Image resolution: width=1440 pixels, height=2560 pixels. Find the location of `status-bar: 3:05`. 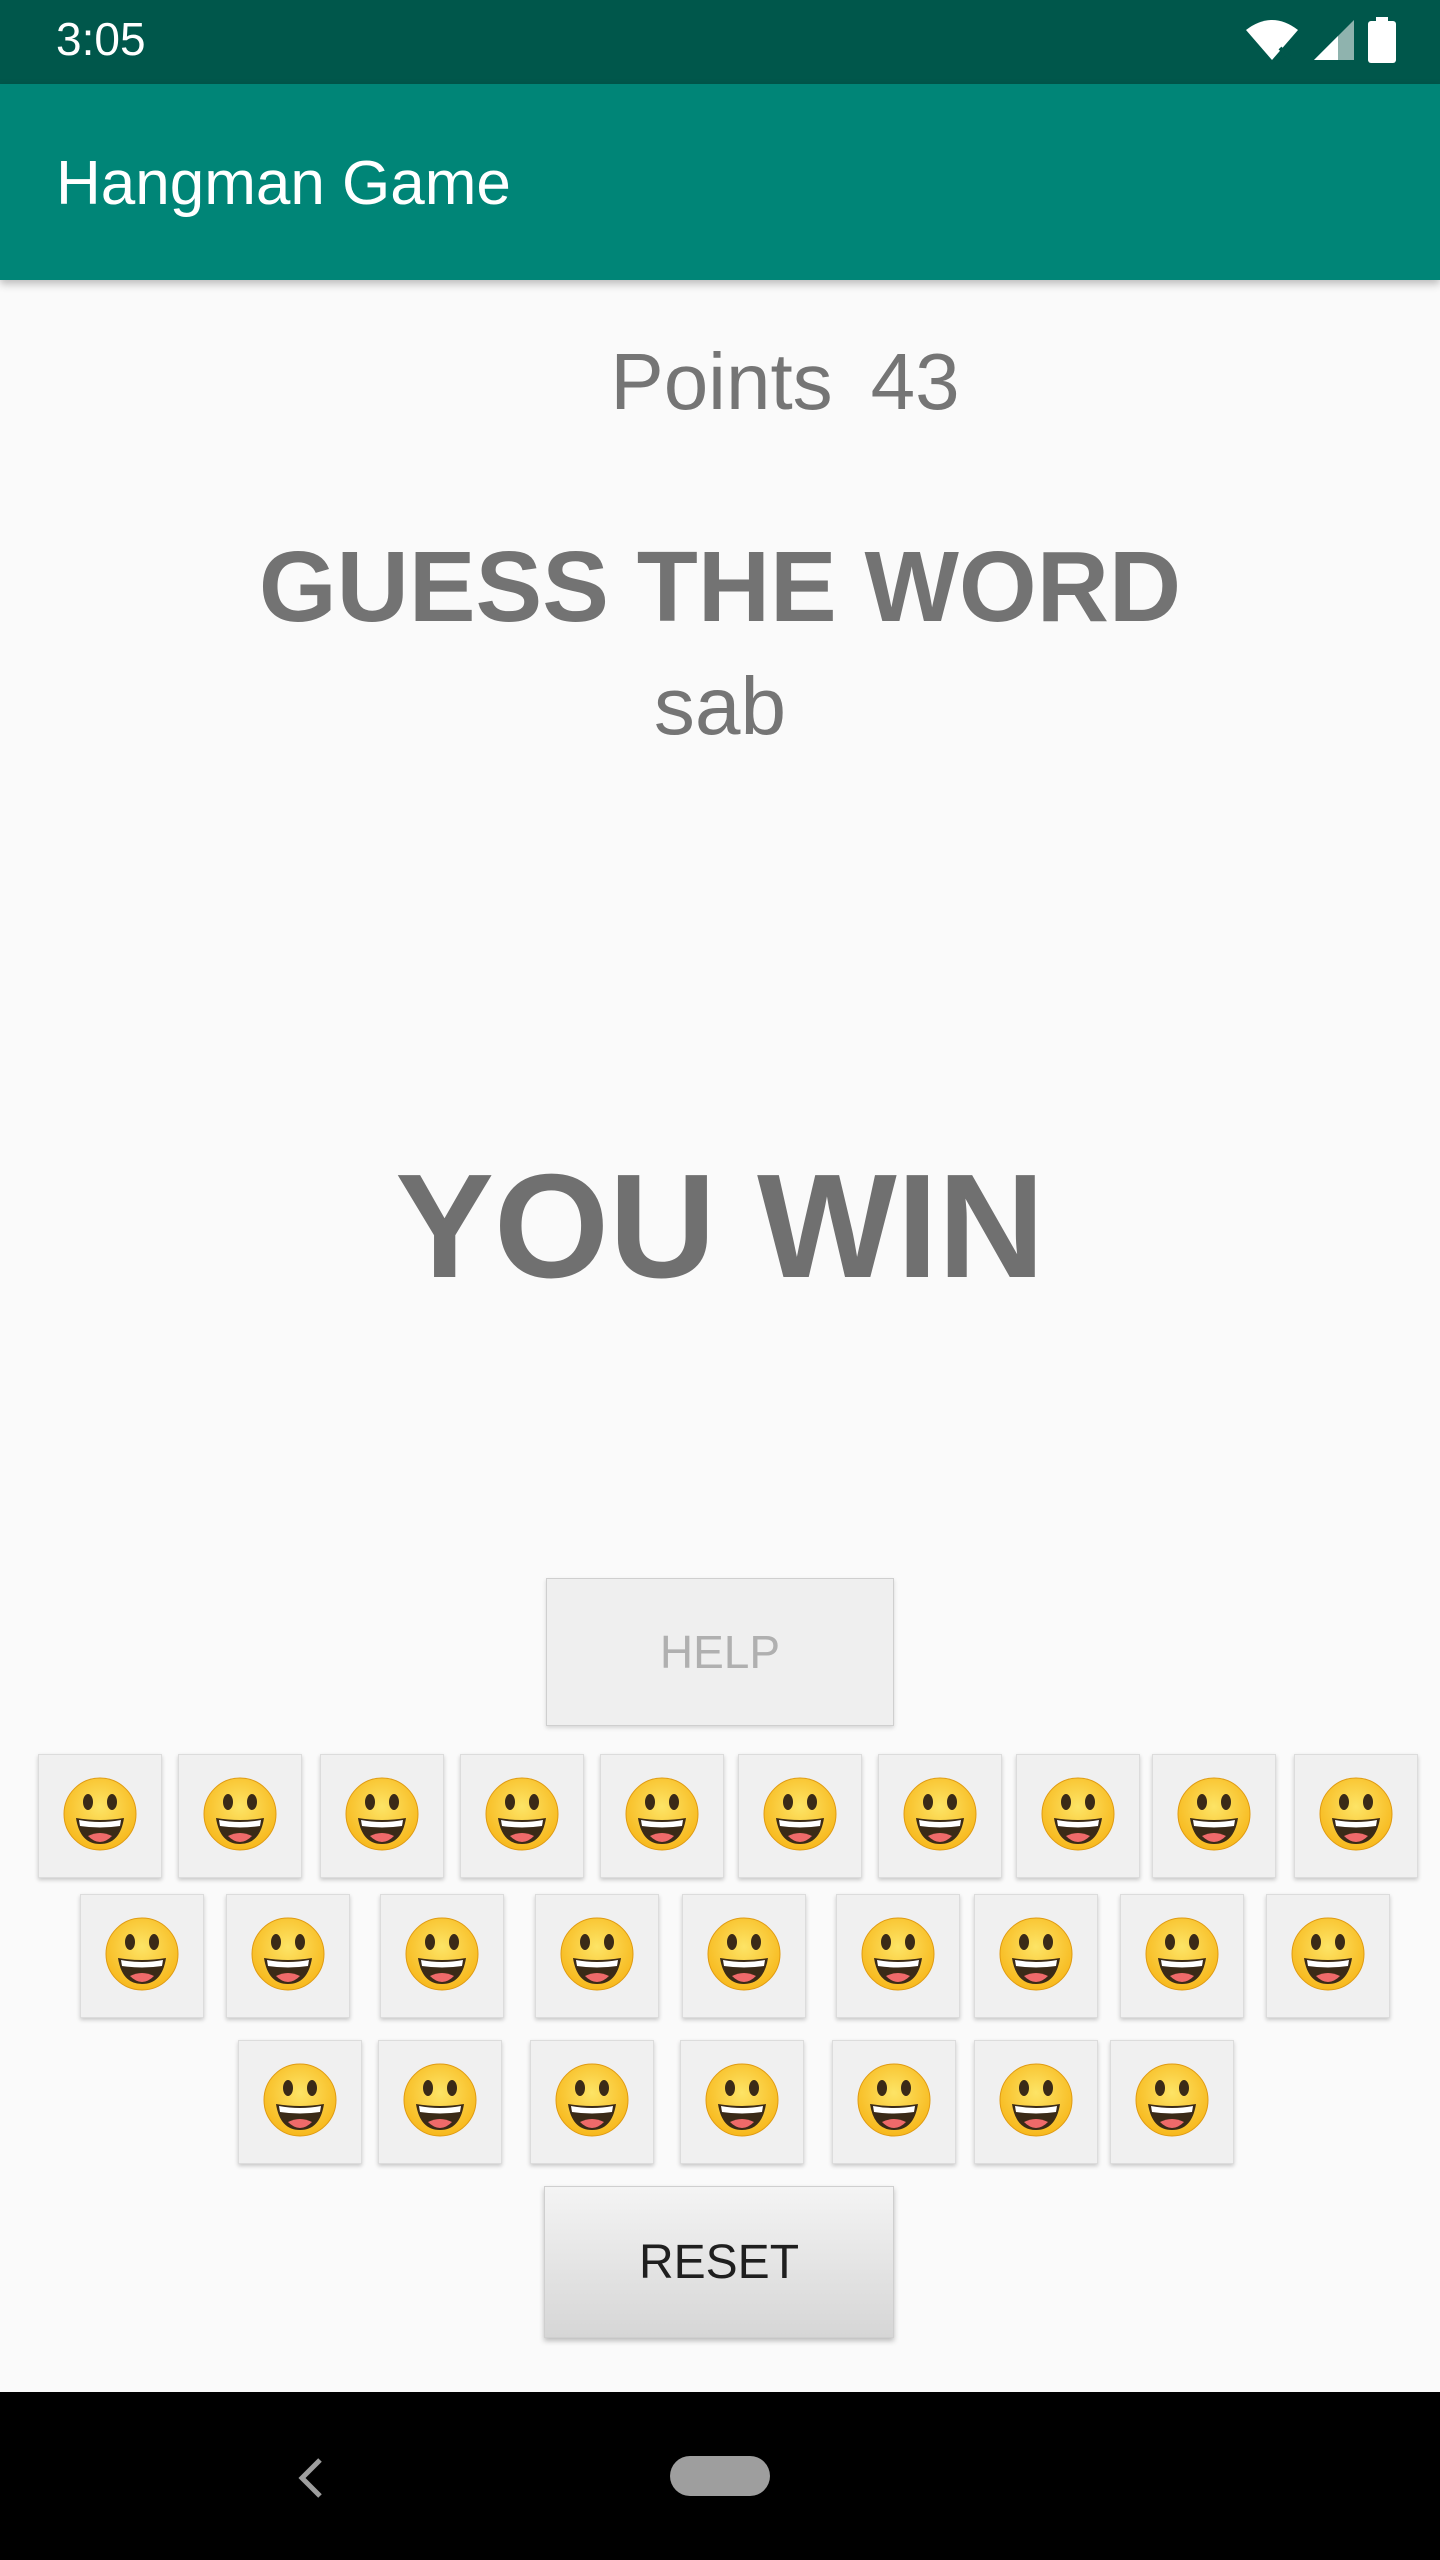

status-bar: 3:05 is located at coordinates (720, 42).